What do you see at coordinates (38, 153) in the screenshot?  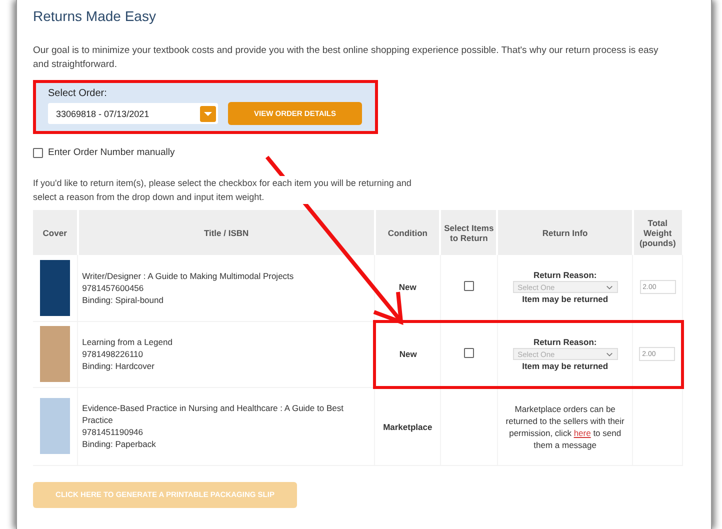 I see `manual-entry-checkbox` at bounding box center [38, 153].